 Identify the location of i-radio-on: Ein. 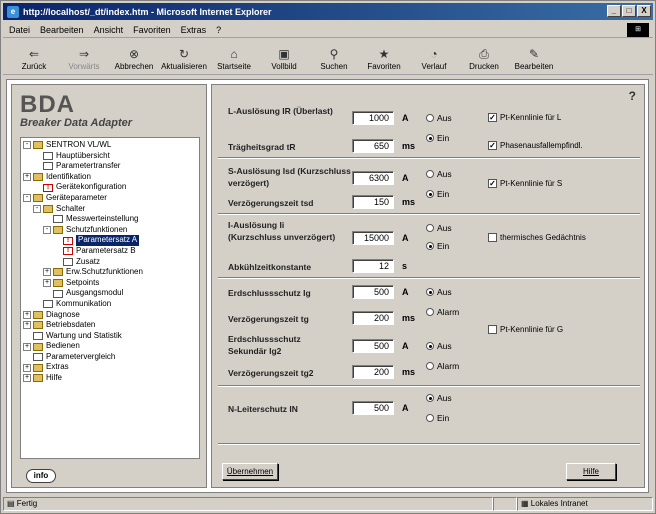
(437, 246).